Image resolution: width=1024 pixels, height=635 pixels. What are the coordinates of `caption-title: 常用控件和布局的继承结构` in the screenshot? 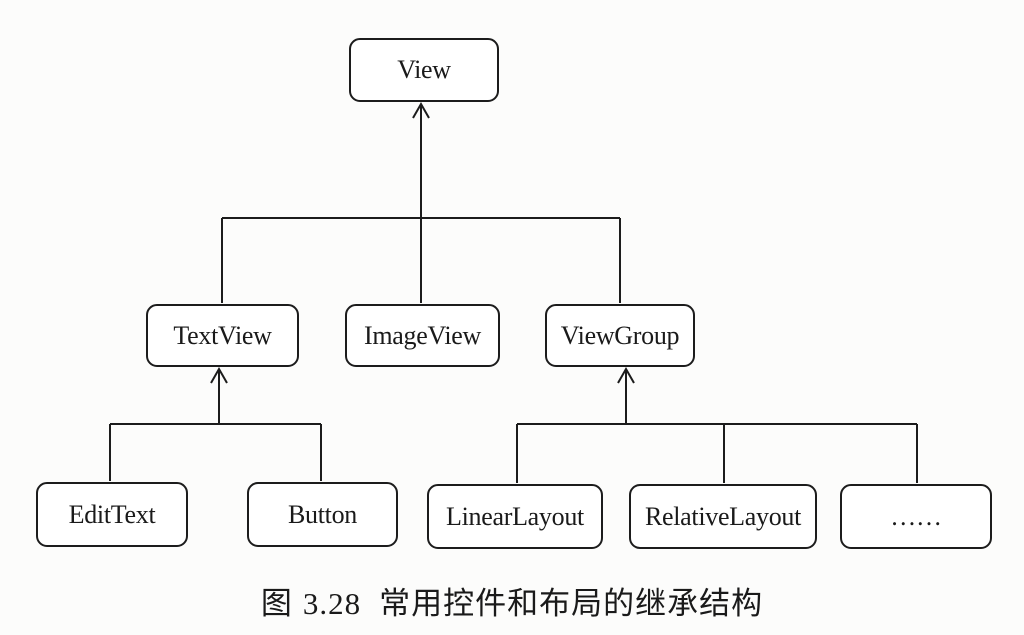 It's located at (571, 603).